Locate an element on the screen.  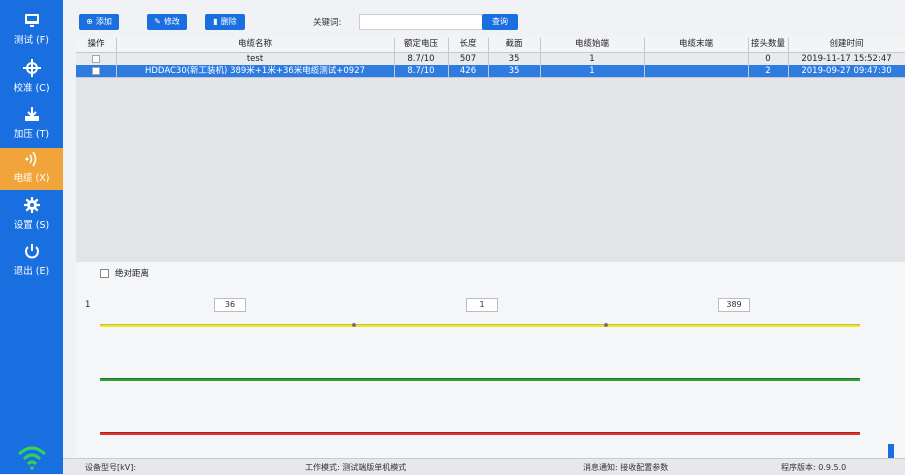
cable-line-yellow is located at coordinates (480, 325).